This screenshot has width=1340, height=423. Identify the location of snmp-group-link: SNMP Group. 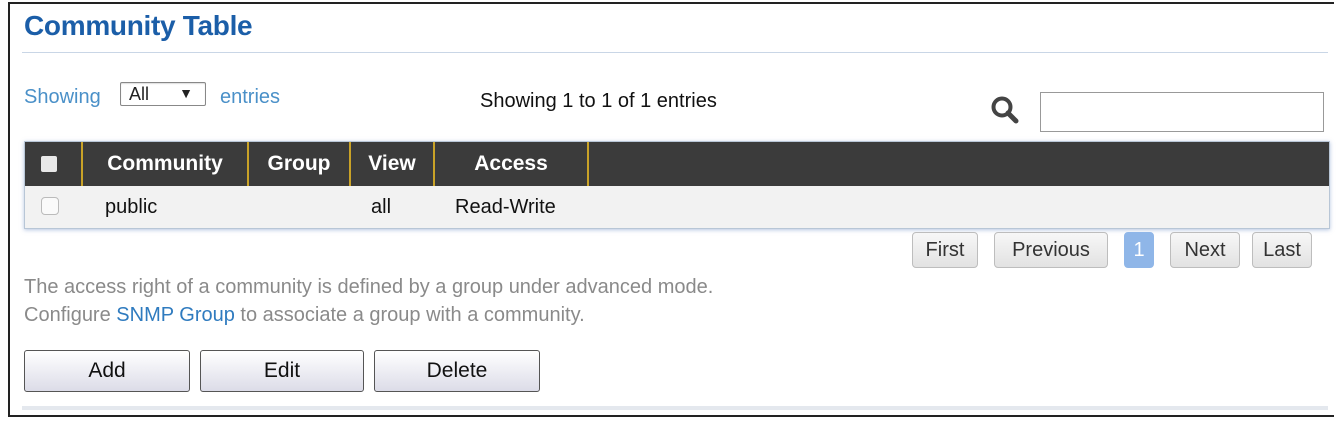
(175, 315).